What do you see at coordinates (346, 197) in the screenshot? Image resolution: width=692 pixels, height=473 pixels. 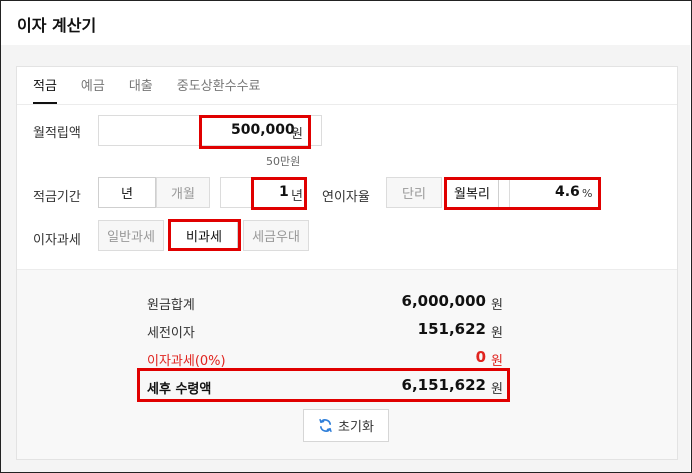 I see `rate-label: 연이자율` at bounding box center [346, 197].